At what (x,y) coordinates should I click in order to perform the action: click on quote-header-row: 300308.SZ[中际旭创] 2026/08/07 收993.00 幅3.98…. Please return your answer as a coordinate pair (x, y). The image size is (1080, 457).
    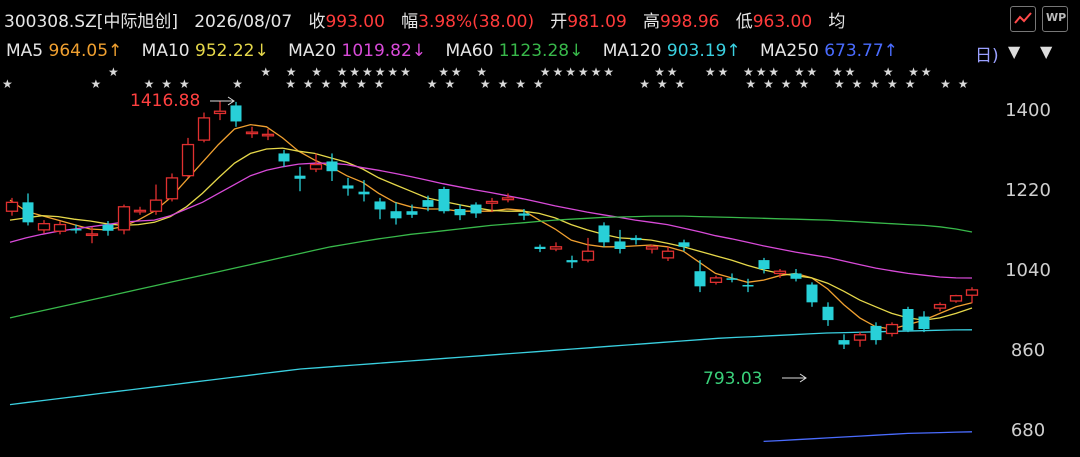
    Looking at the image, I should click on (424, 19).